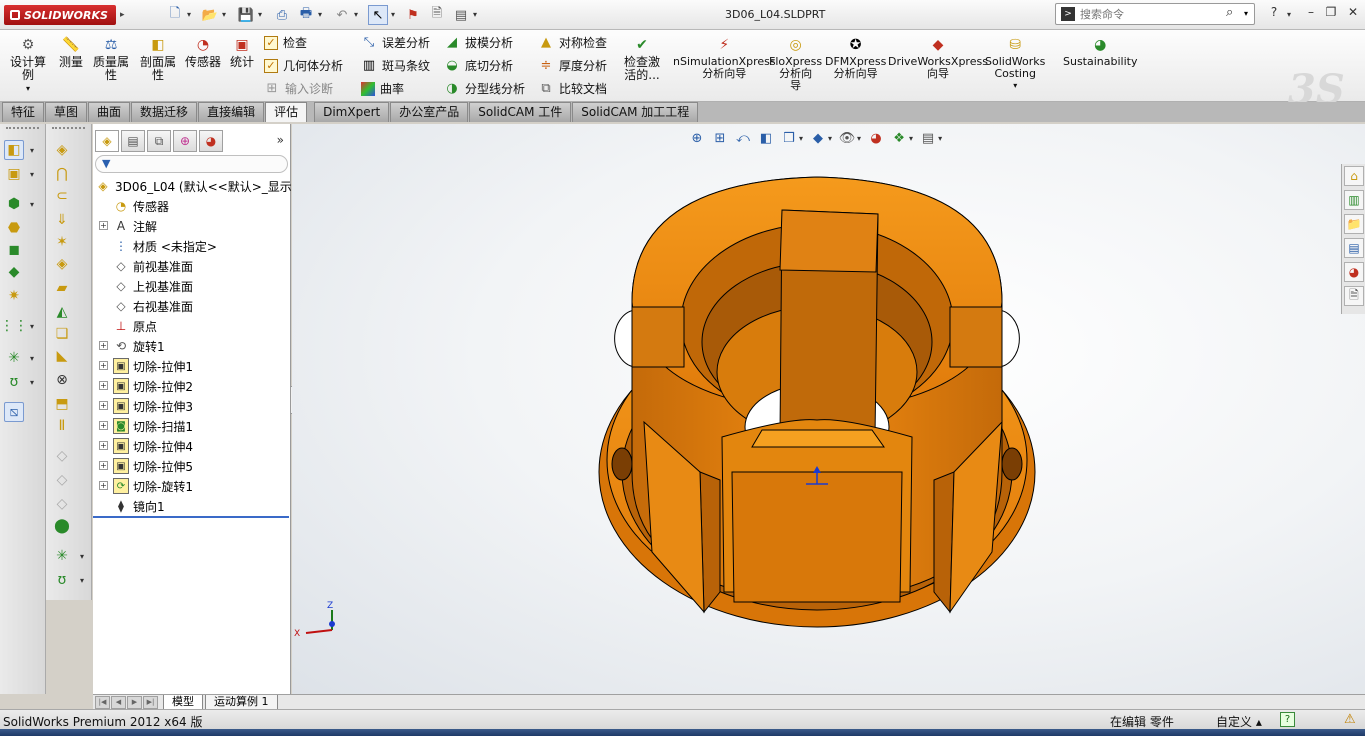 This screenshot has height=736, width=1365. Describe the element at coordinates (859, 138) in the screenshot. I see `hide-show-dropdown-icon: ▾` at that location.